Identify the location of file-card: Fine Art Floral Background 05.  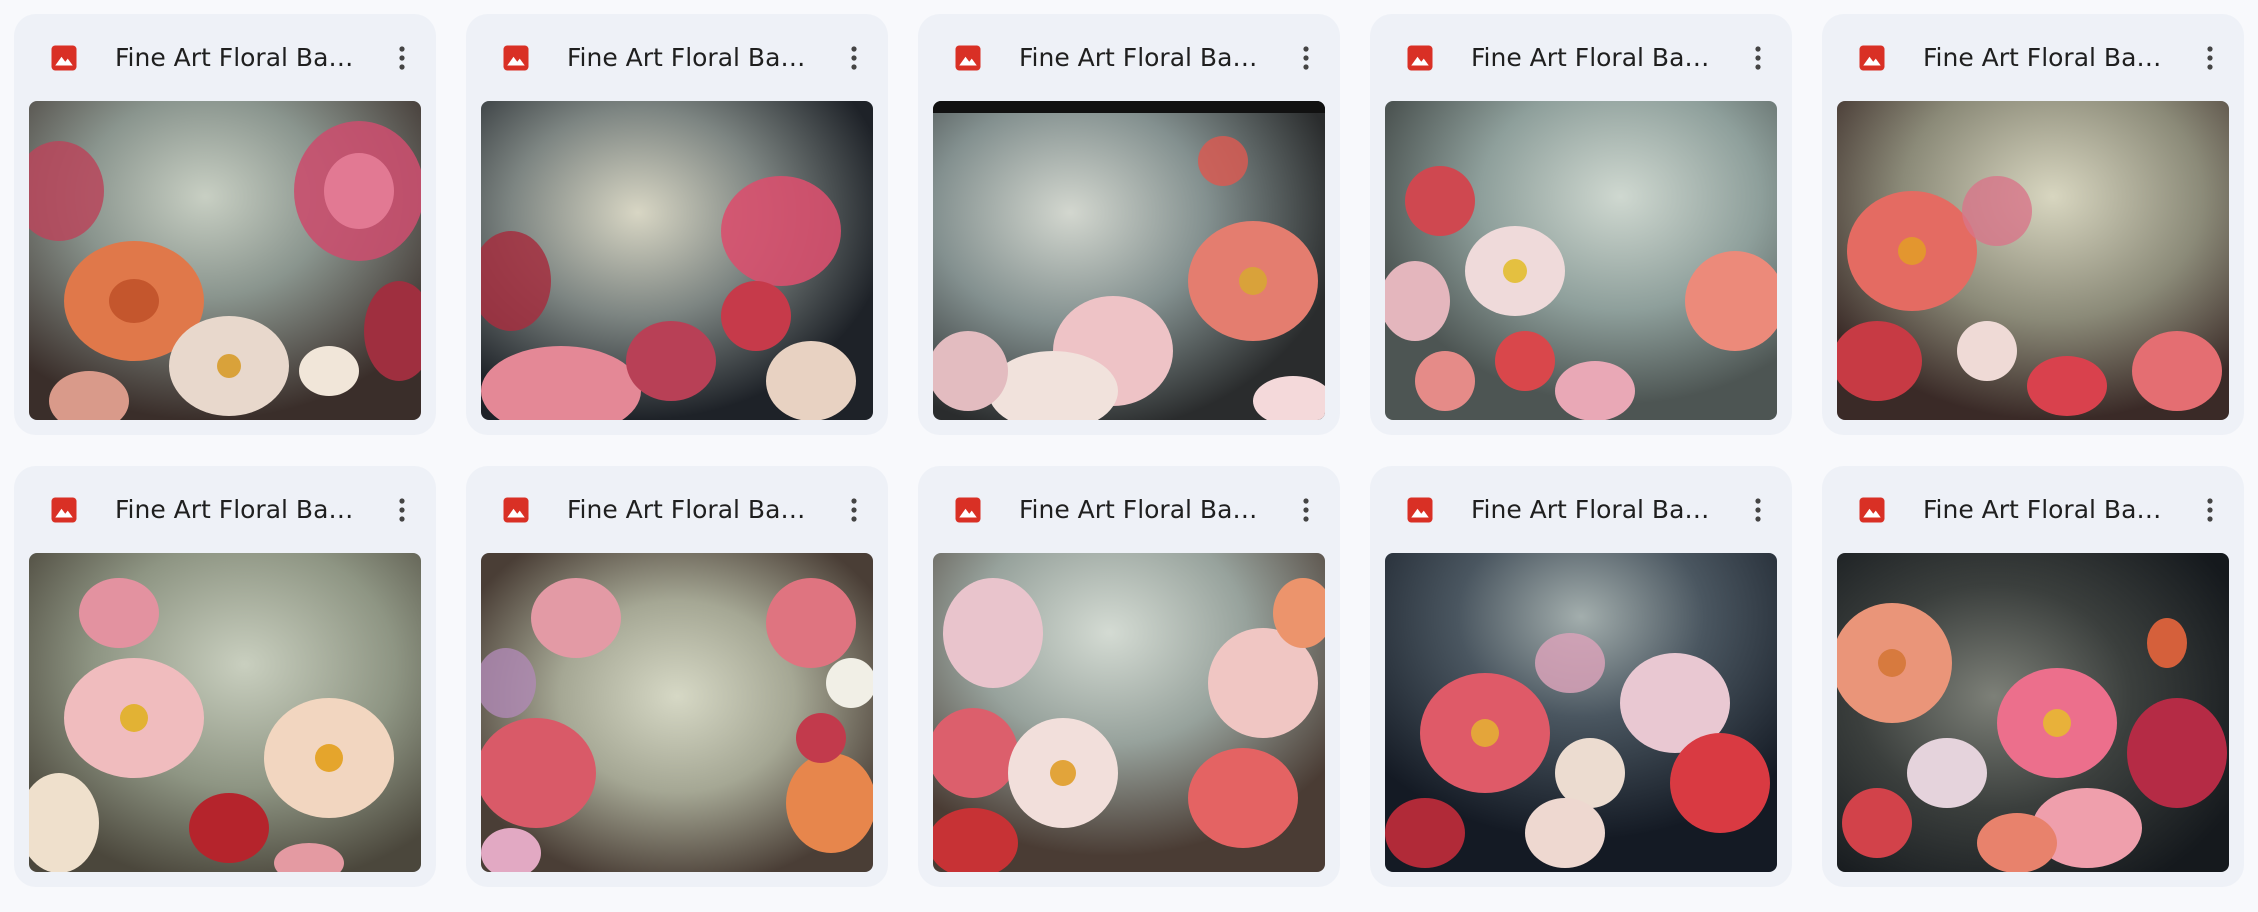
(2033, 224).